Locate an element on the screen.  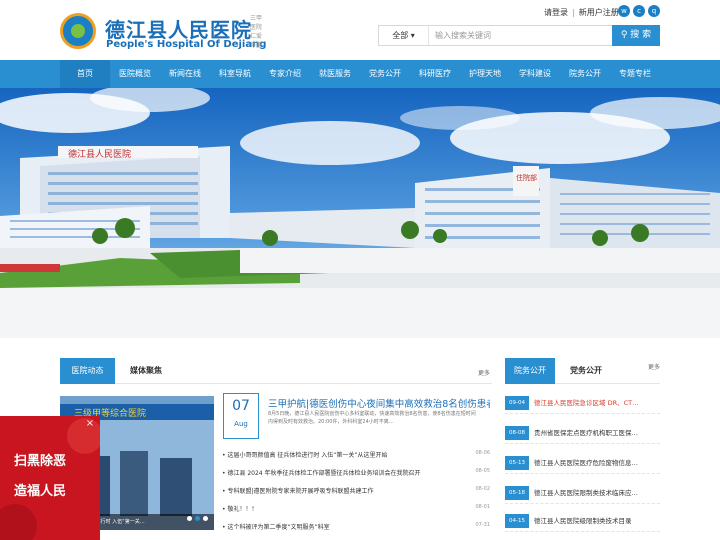
ad-line-1: 扫黑除恶 is located at coordinates (40, 461).